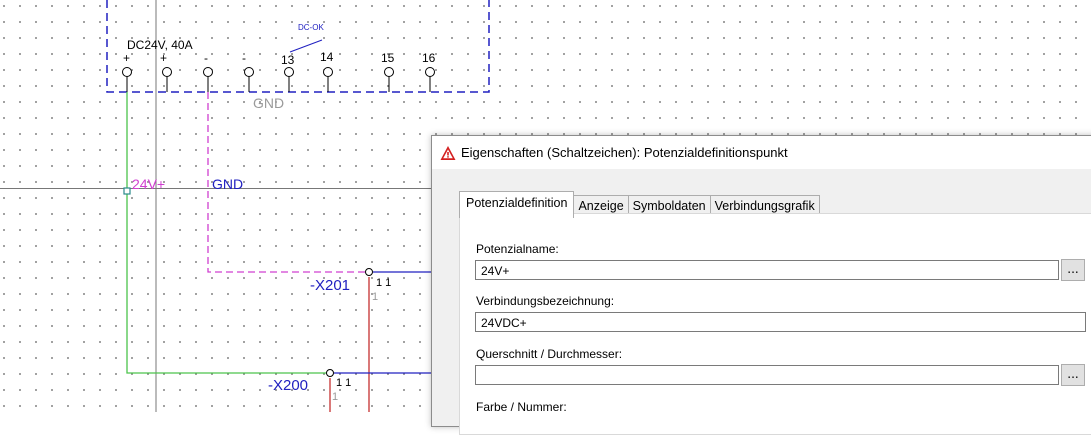 The width and height of the screenshot is (1091, 435). What do you see at coordinates (279, 71) in the screenshot?
I see `terminal-group: + + - - 13 14 15 16` at bounding box center [279, 71].